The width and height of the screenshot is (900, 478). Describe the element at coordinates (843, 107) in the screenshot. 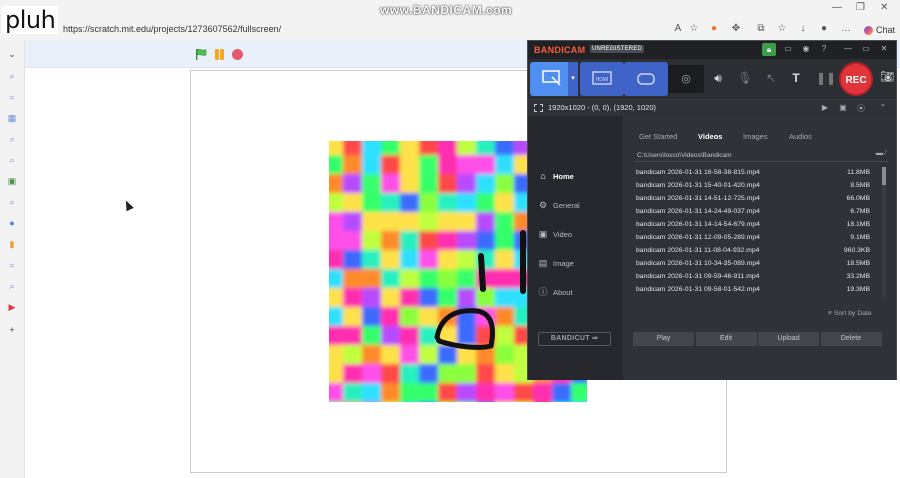

I see `image-icon: ▣` at that location.